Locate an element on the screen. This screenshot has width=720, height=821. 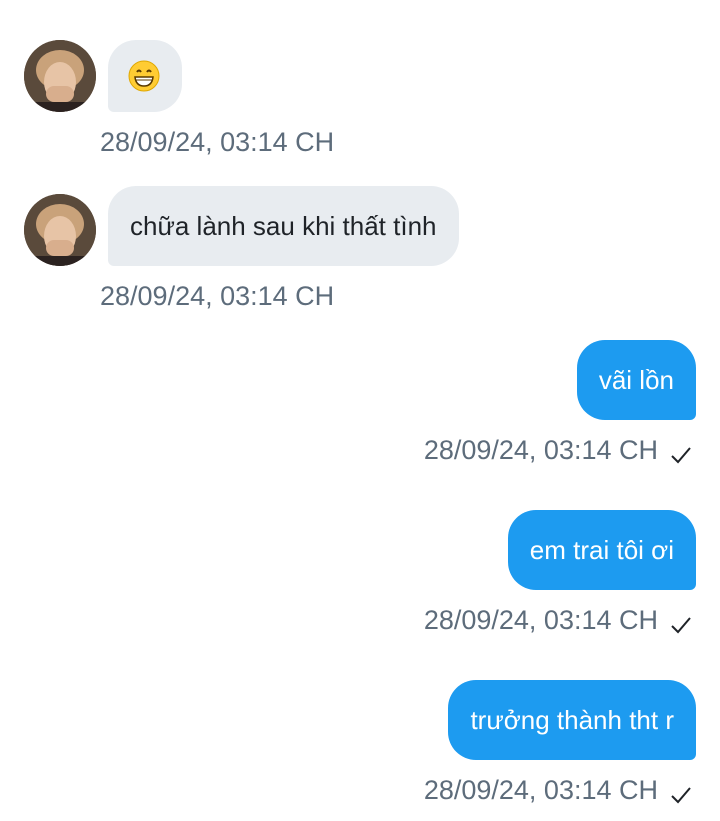
message-text: chữa lành sau khi thất tình is located at coordinates (283, 226).